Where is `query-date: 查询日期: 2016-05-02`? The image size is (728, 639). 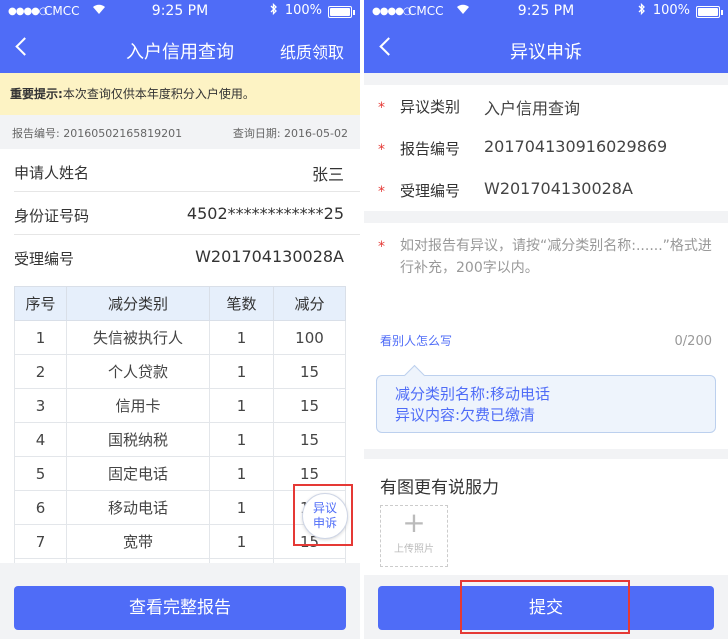 query-date: 查询日期: 2016-05-02 is located at coordinates (290, 133).